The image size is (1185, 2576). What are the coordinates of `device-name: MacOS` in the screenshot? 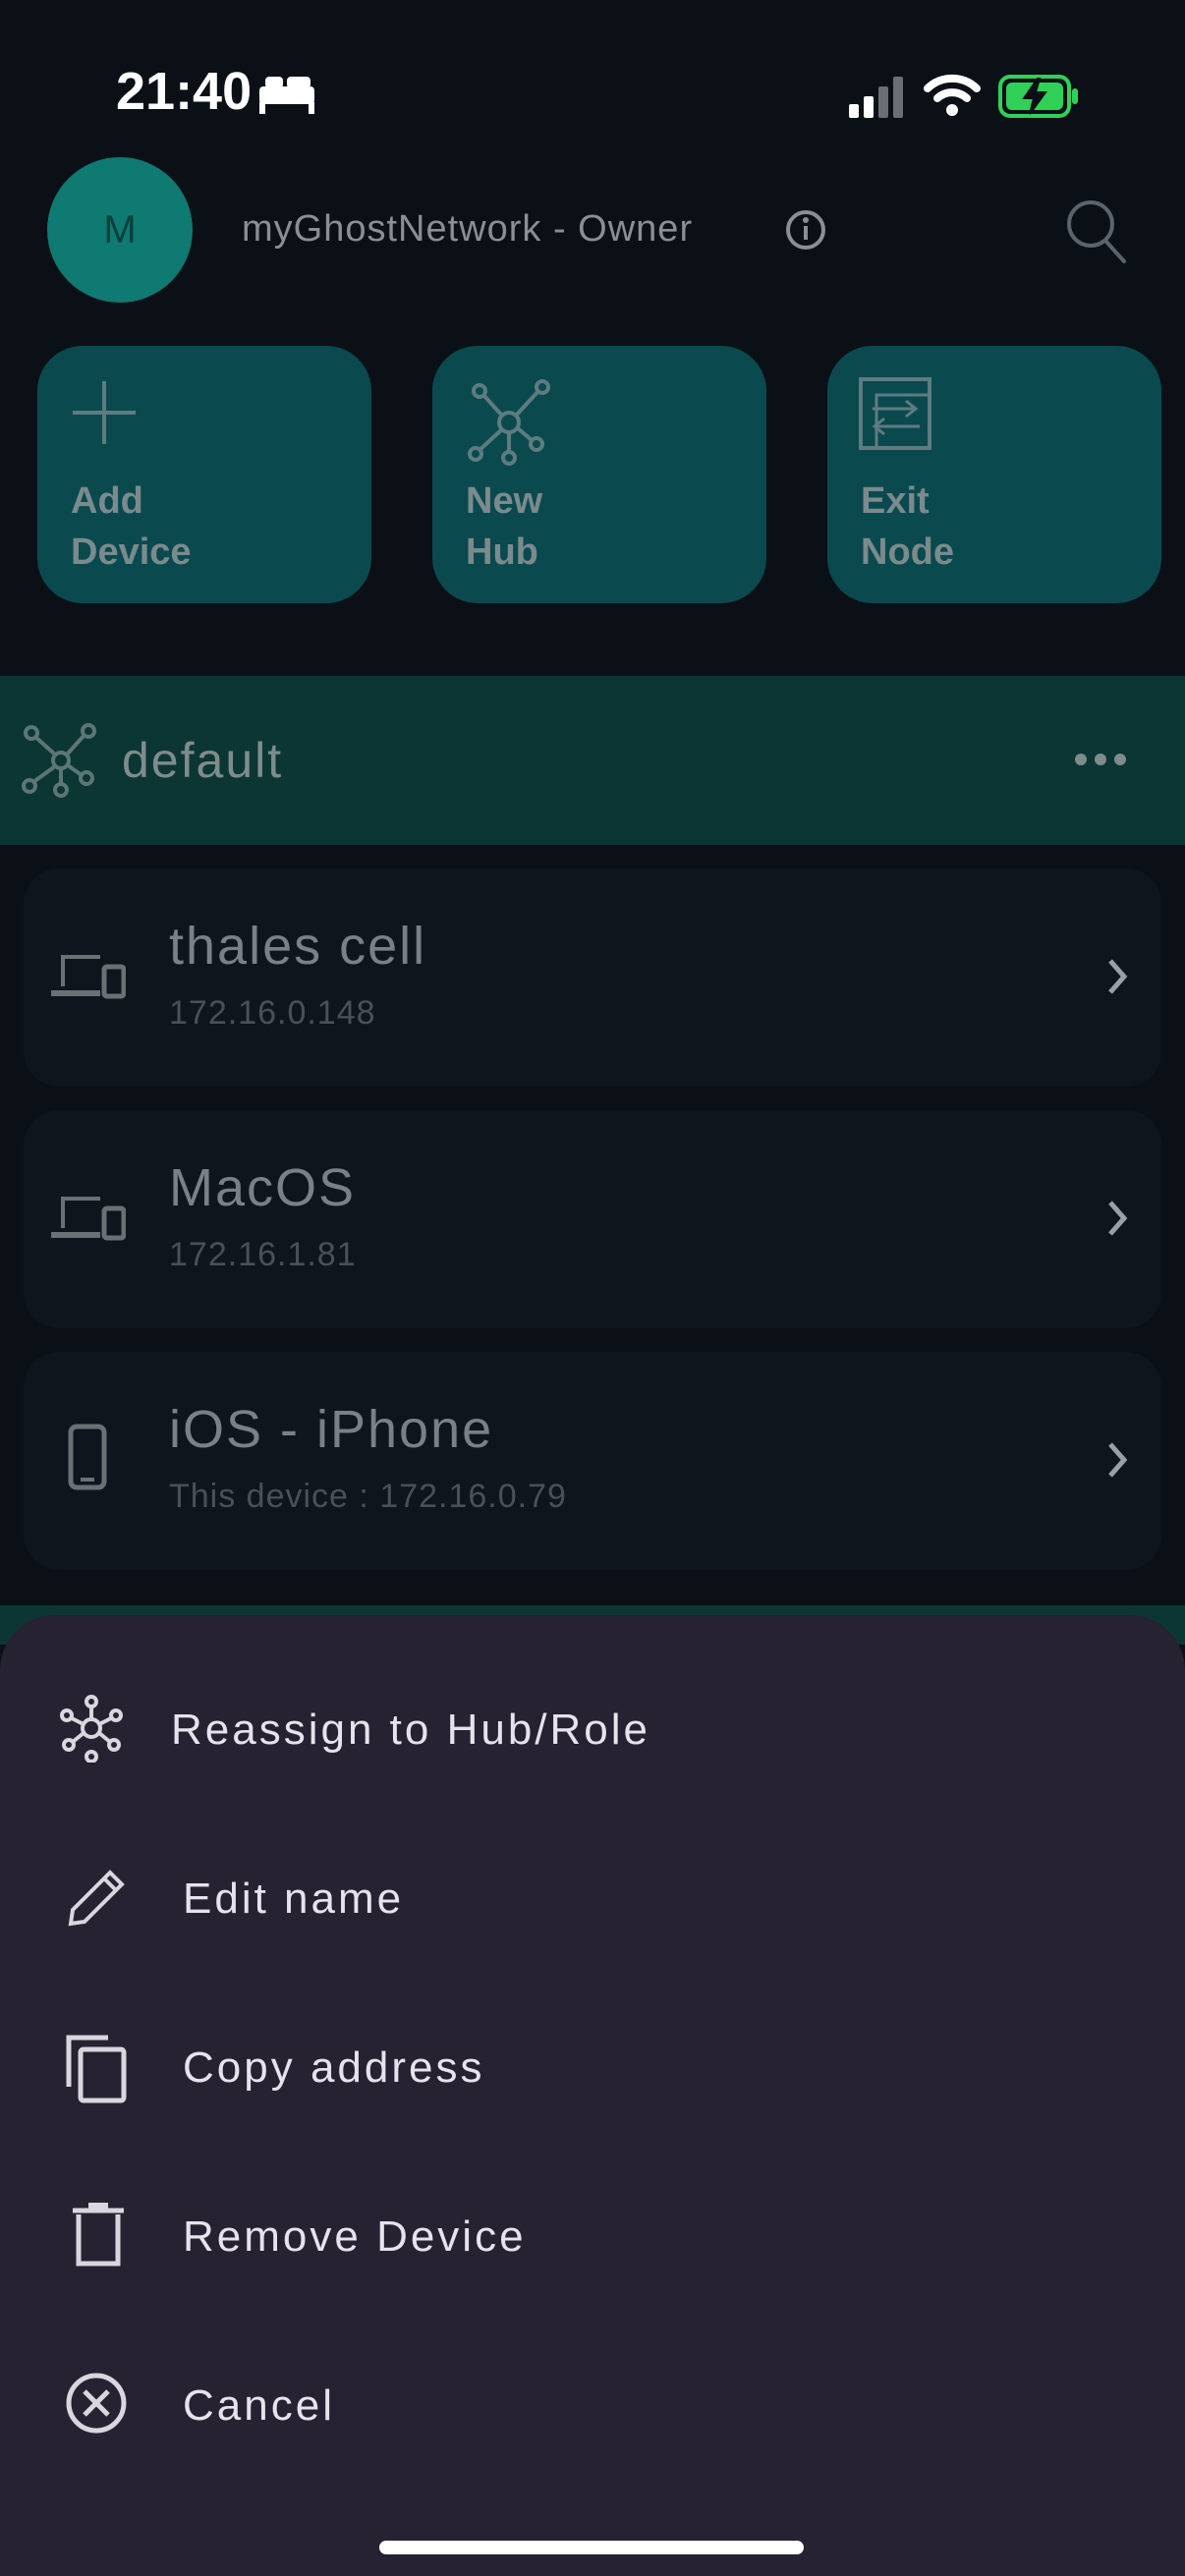 It's located at (263, 1187).